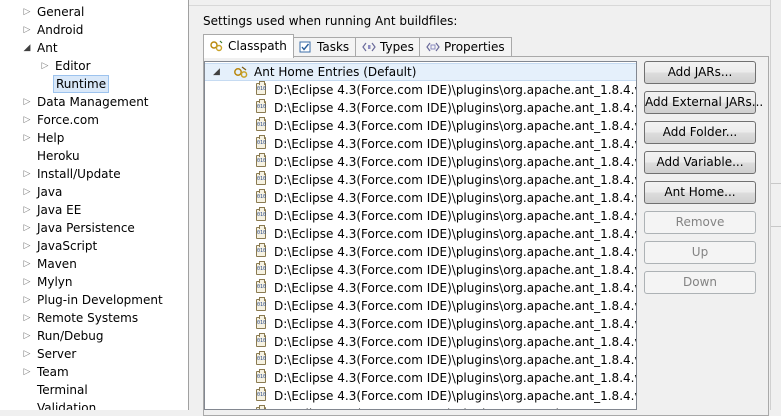 This screenshot has width=781, height=416. I want to click on tree-item-android: ▷ Android, so click(94, 30).